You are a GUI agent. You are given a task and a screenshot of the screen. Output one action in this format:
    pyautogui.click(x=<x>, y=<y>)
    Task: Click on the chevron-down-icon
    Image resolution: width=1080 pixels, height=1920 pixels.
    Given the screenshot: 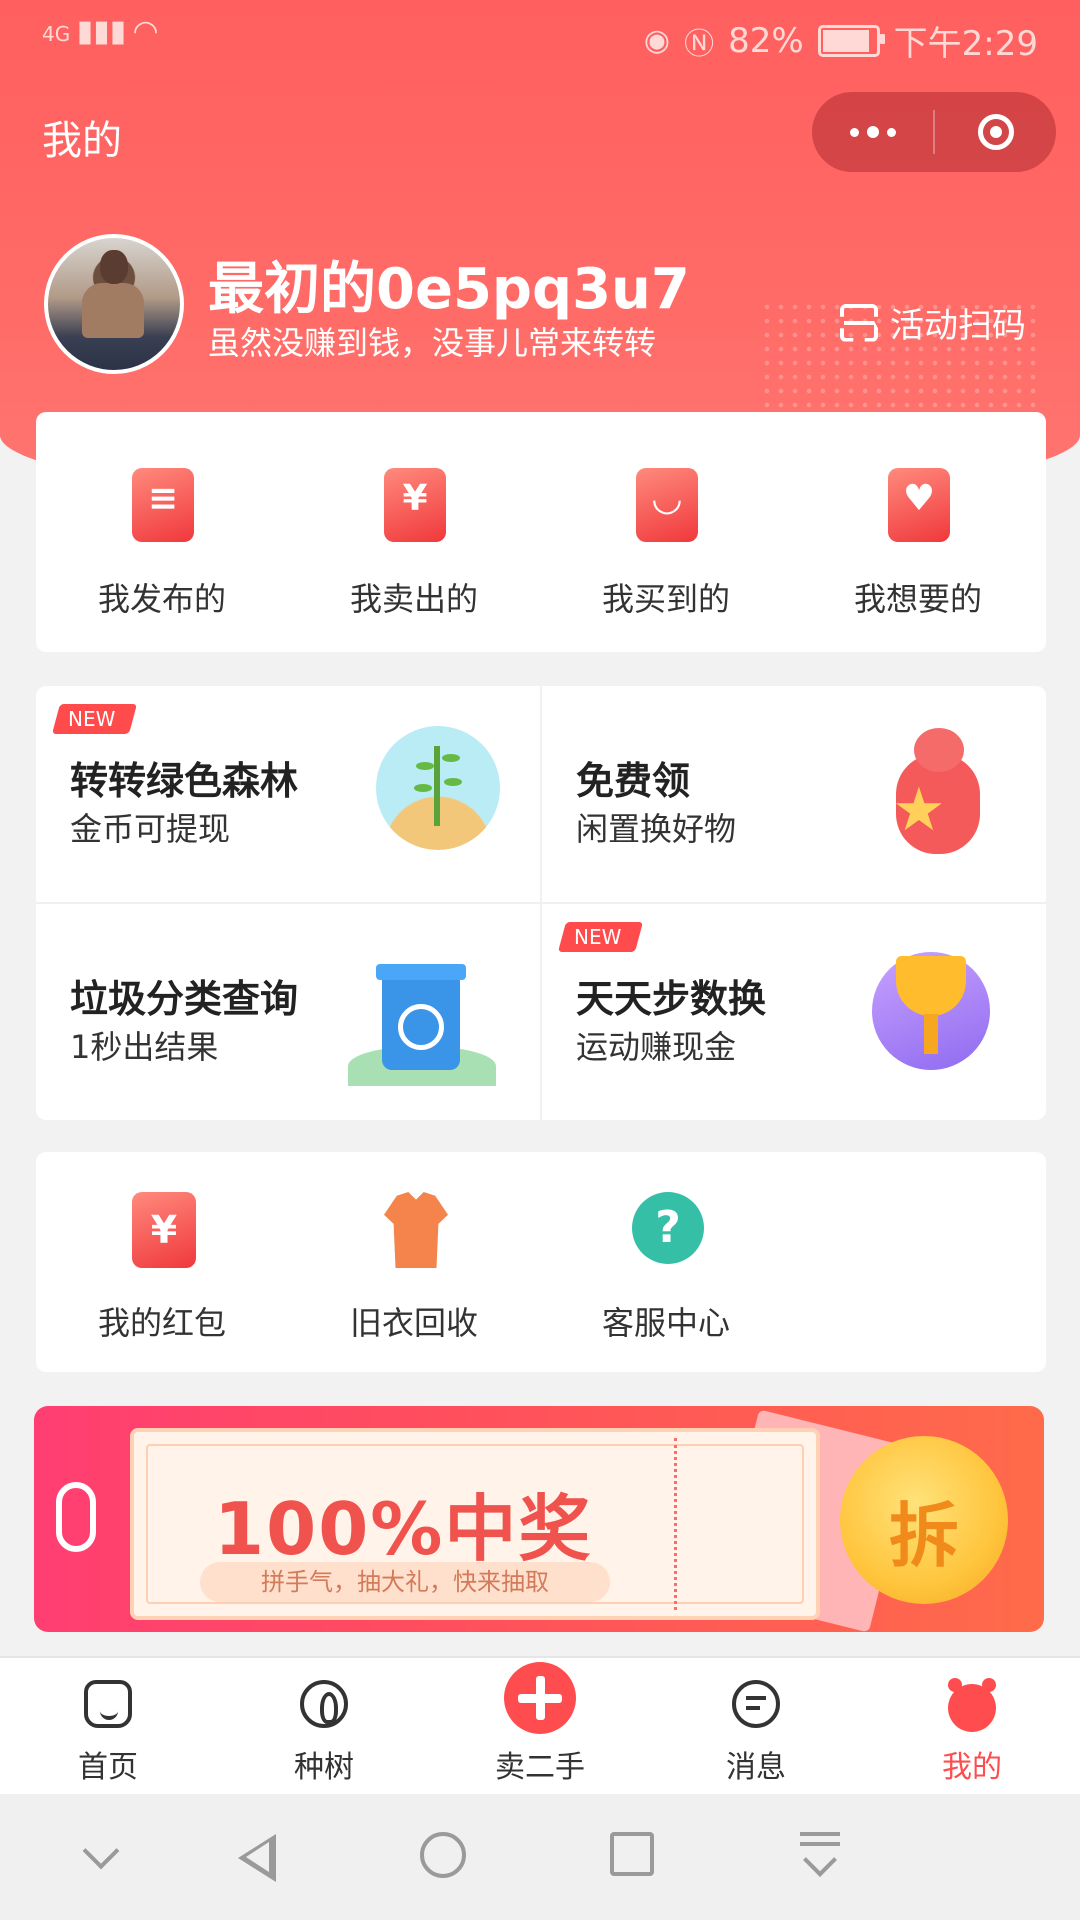 What is the action you would take?
    pyautogui.click(x=102, y=1856)
    